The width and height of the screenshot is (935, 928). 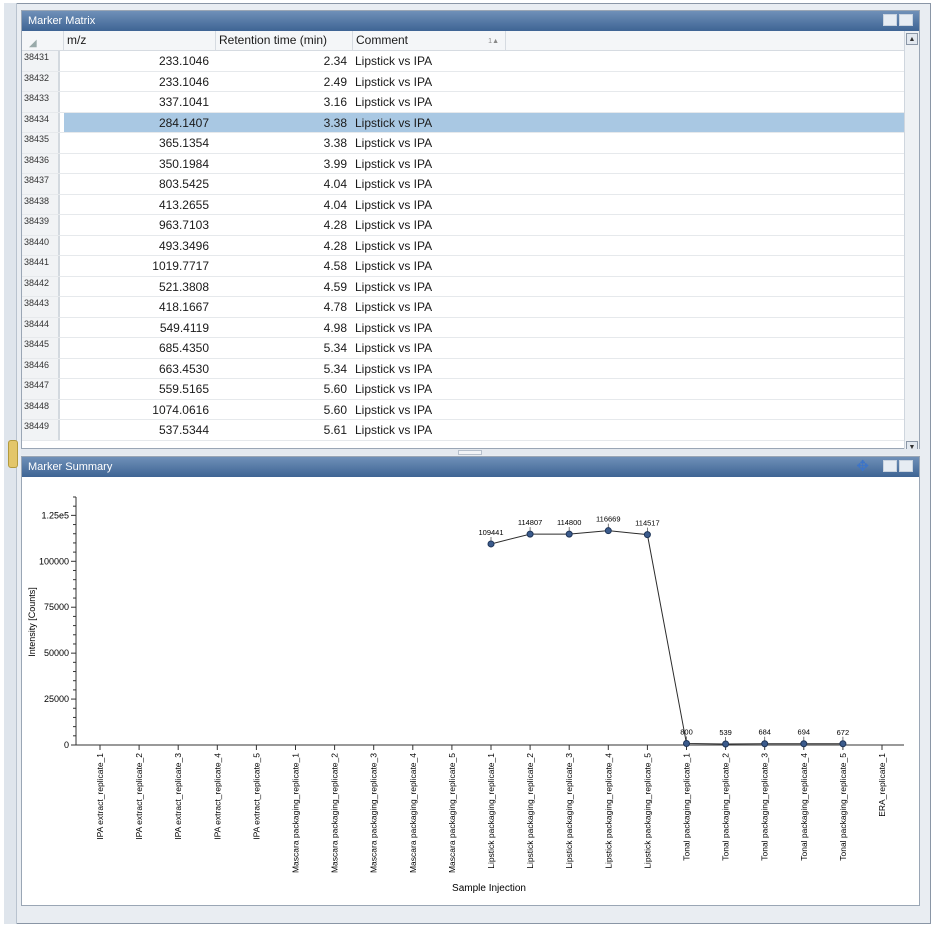 I want to click on table-row: 38438 413.2655 4.04 Lipstick vs IPA, so click(x=464, y=204).